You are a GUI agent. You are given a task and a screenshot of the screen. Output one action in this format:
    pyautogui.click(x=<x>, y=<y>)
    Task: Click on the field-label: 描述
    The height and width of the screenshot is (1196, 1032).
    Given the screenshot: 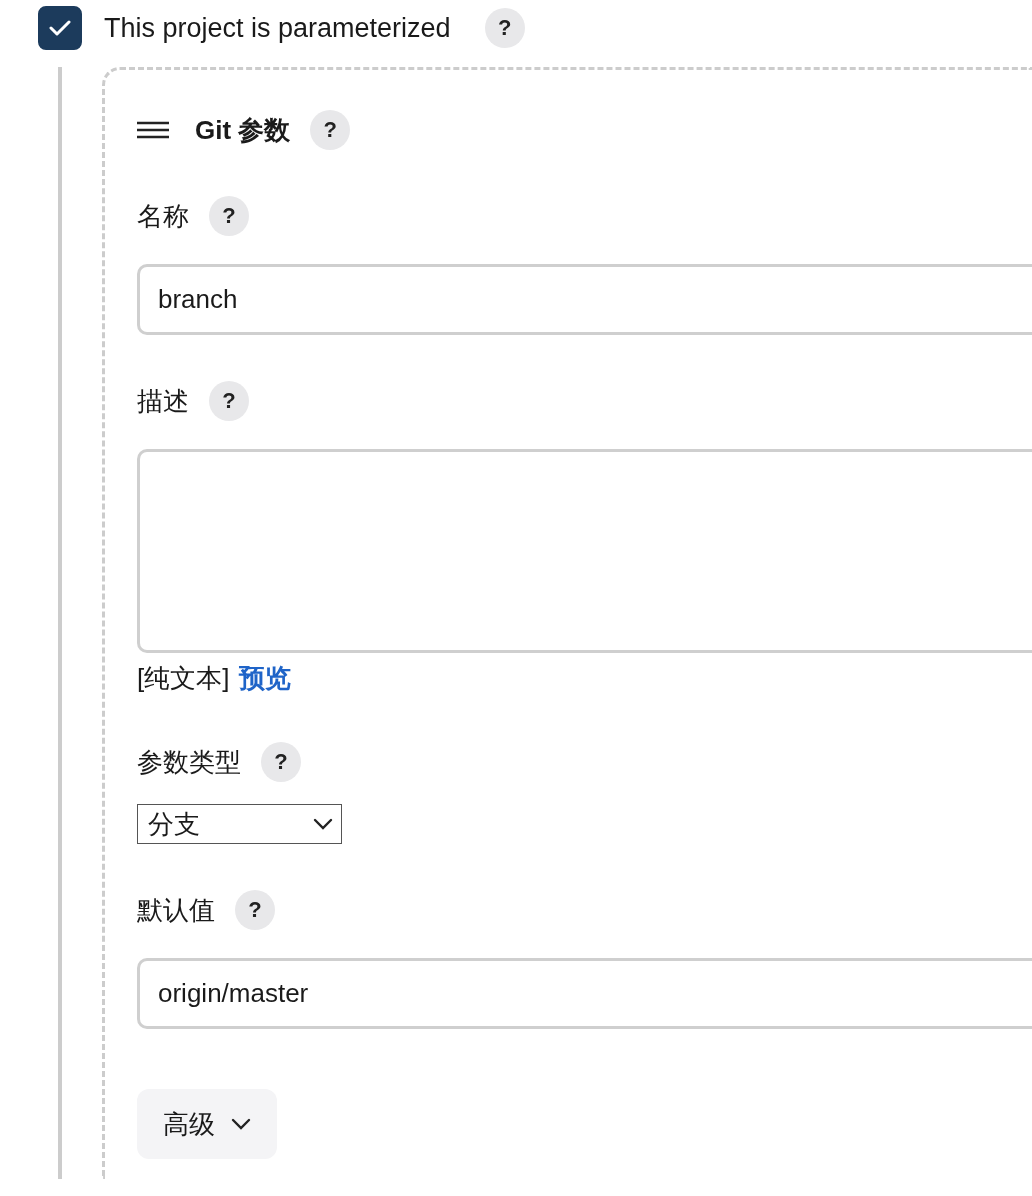 What is the action you would take?
    pyautogui.click(x=163, y=401)
    